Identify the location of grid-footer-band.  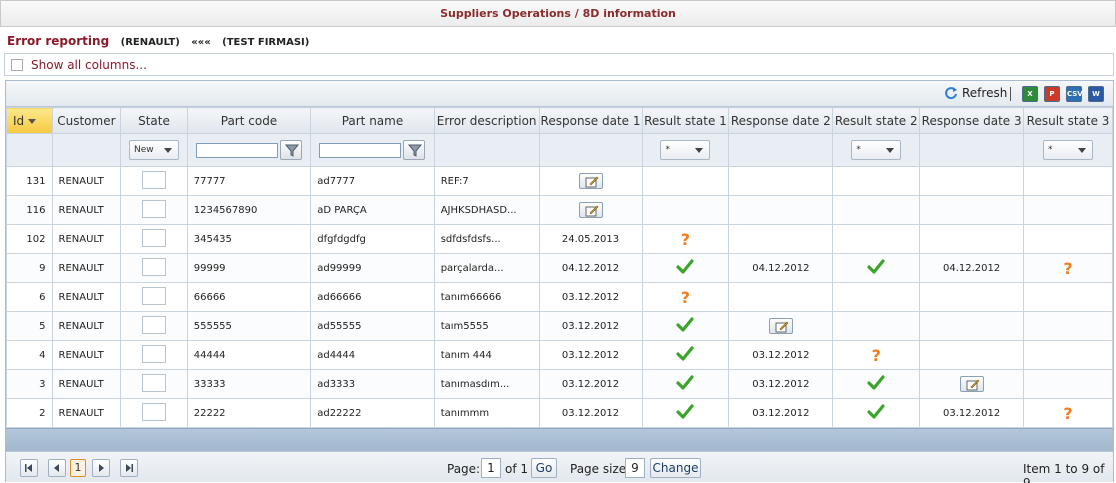
(559, 439).